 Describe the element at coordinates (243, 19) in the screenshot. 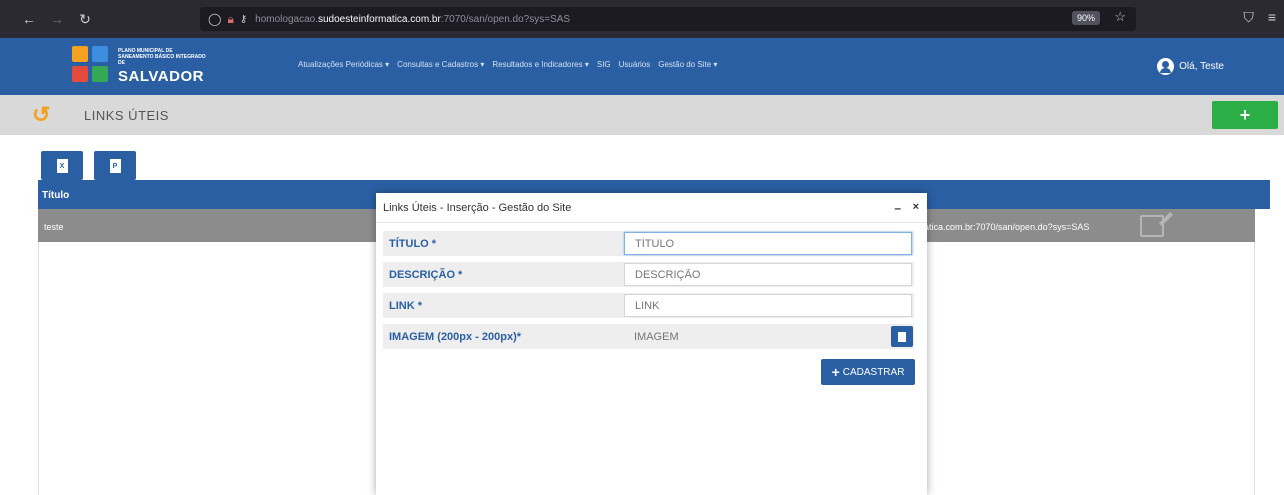

I see `key-icon: ⚷` at that location.